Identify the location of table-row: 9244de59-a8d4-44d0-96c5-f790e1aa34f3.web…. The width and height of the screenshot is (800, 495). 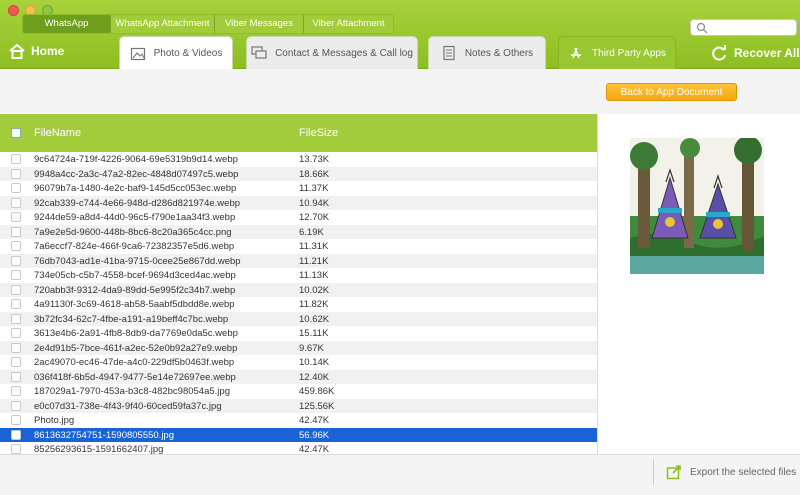
(298, 217).